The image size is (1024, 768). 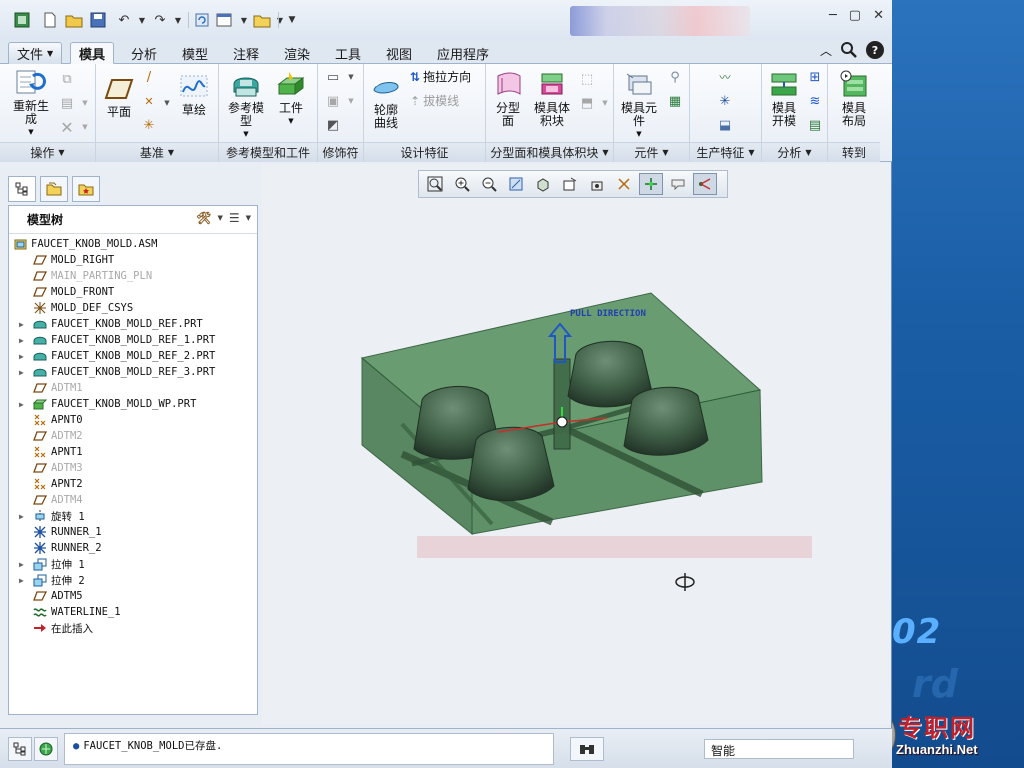 I want to click on ejector-tool-icon: ⬓, so click(x=725, y=125).